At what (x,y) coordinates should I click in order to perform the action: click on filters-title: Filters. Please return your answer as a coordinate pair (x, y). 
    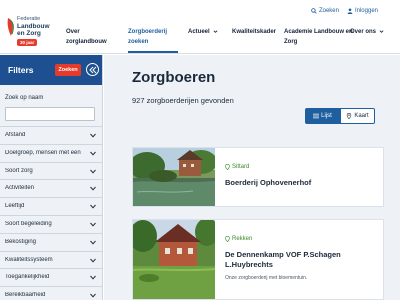
    Looking at the image, I should click on (21, 70).